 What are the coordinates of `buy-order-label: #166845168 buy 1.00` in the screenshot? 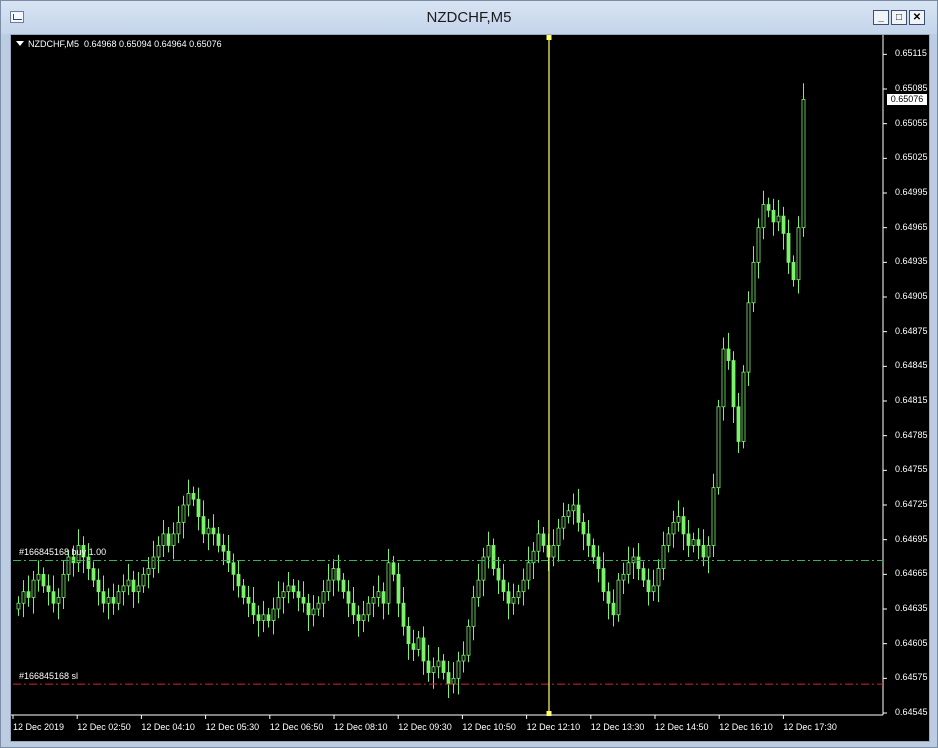 It's located at (63, 552).